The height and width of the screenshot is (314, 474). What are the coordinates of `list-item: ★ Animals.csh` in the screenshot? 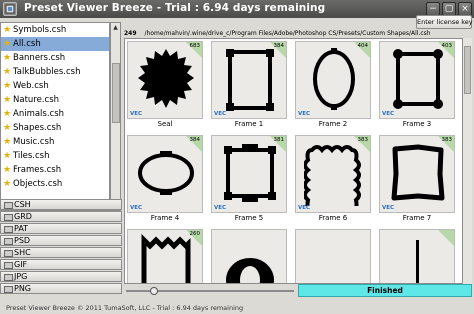 It's located at (55, 114).